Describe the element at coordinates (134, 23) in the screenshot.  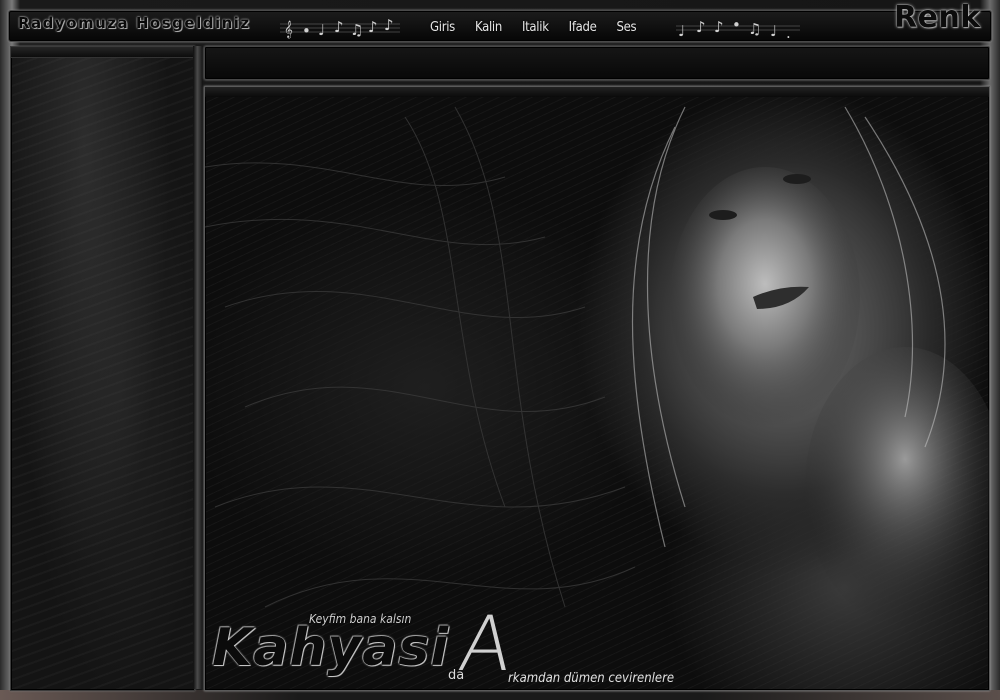
I see `welcome-title: Radyomuza Hosgeldiniz` at that location.